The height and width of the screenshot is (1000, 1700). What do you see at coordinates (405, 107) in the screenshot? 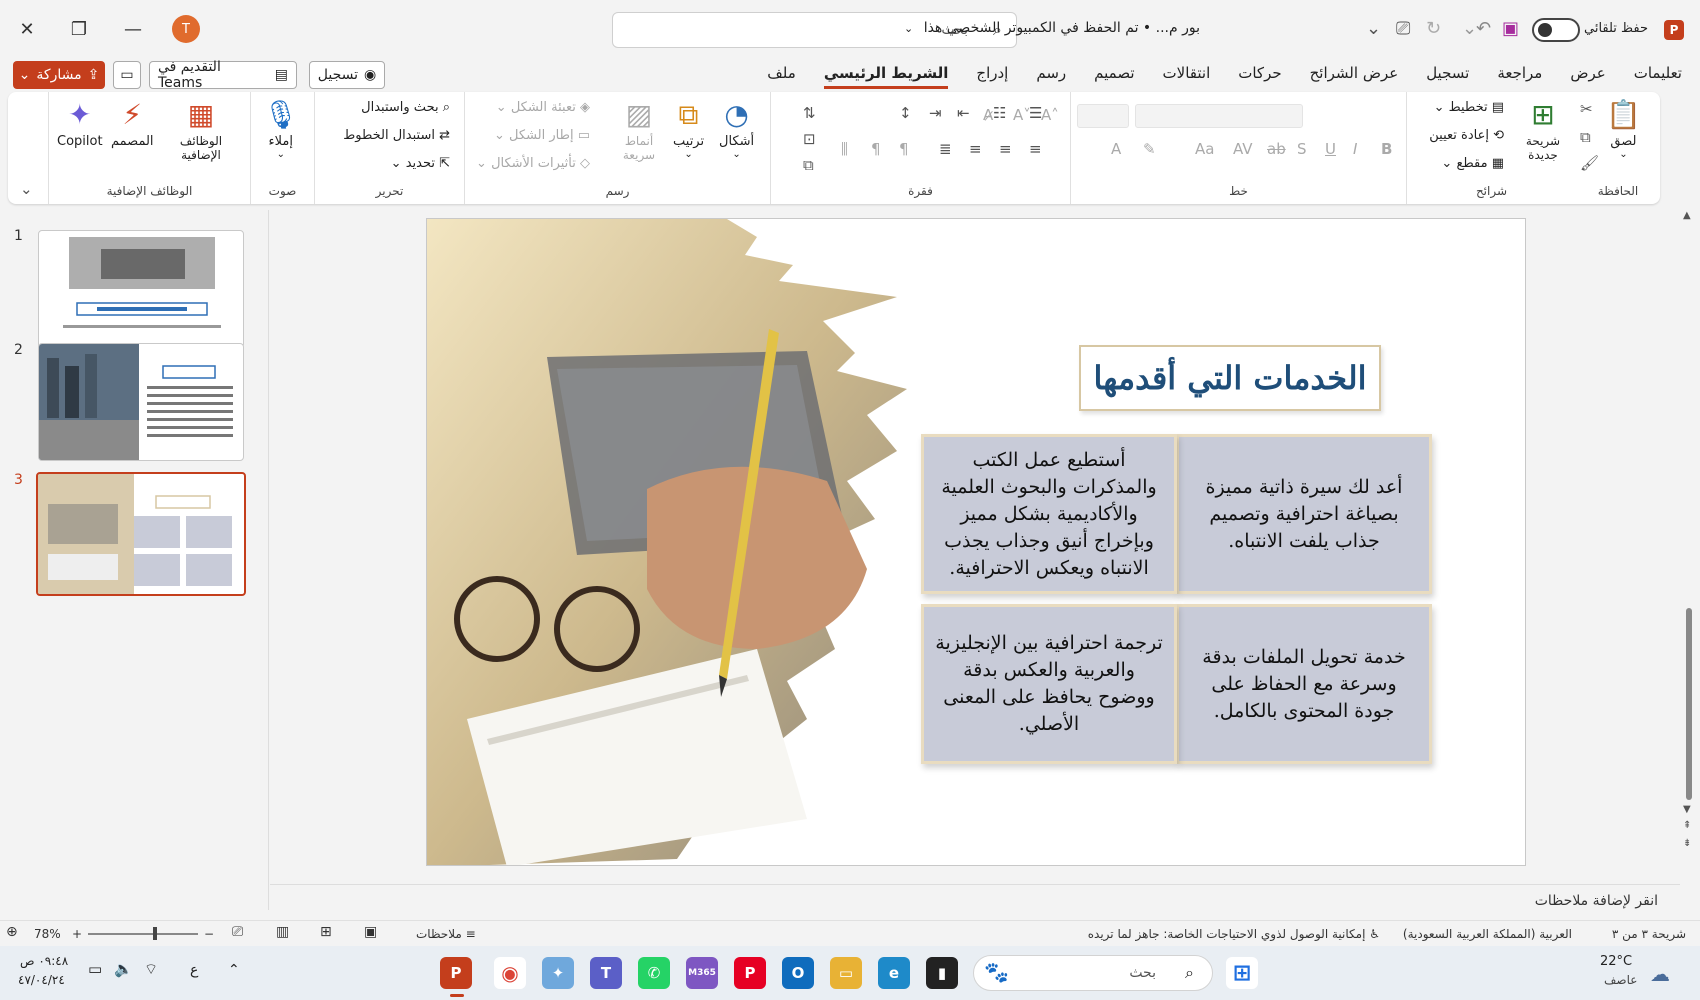
I see `find-replace-button: ⌕ بحث واستبدال` at bounding box center [405, 107].